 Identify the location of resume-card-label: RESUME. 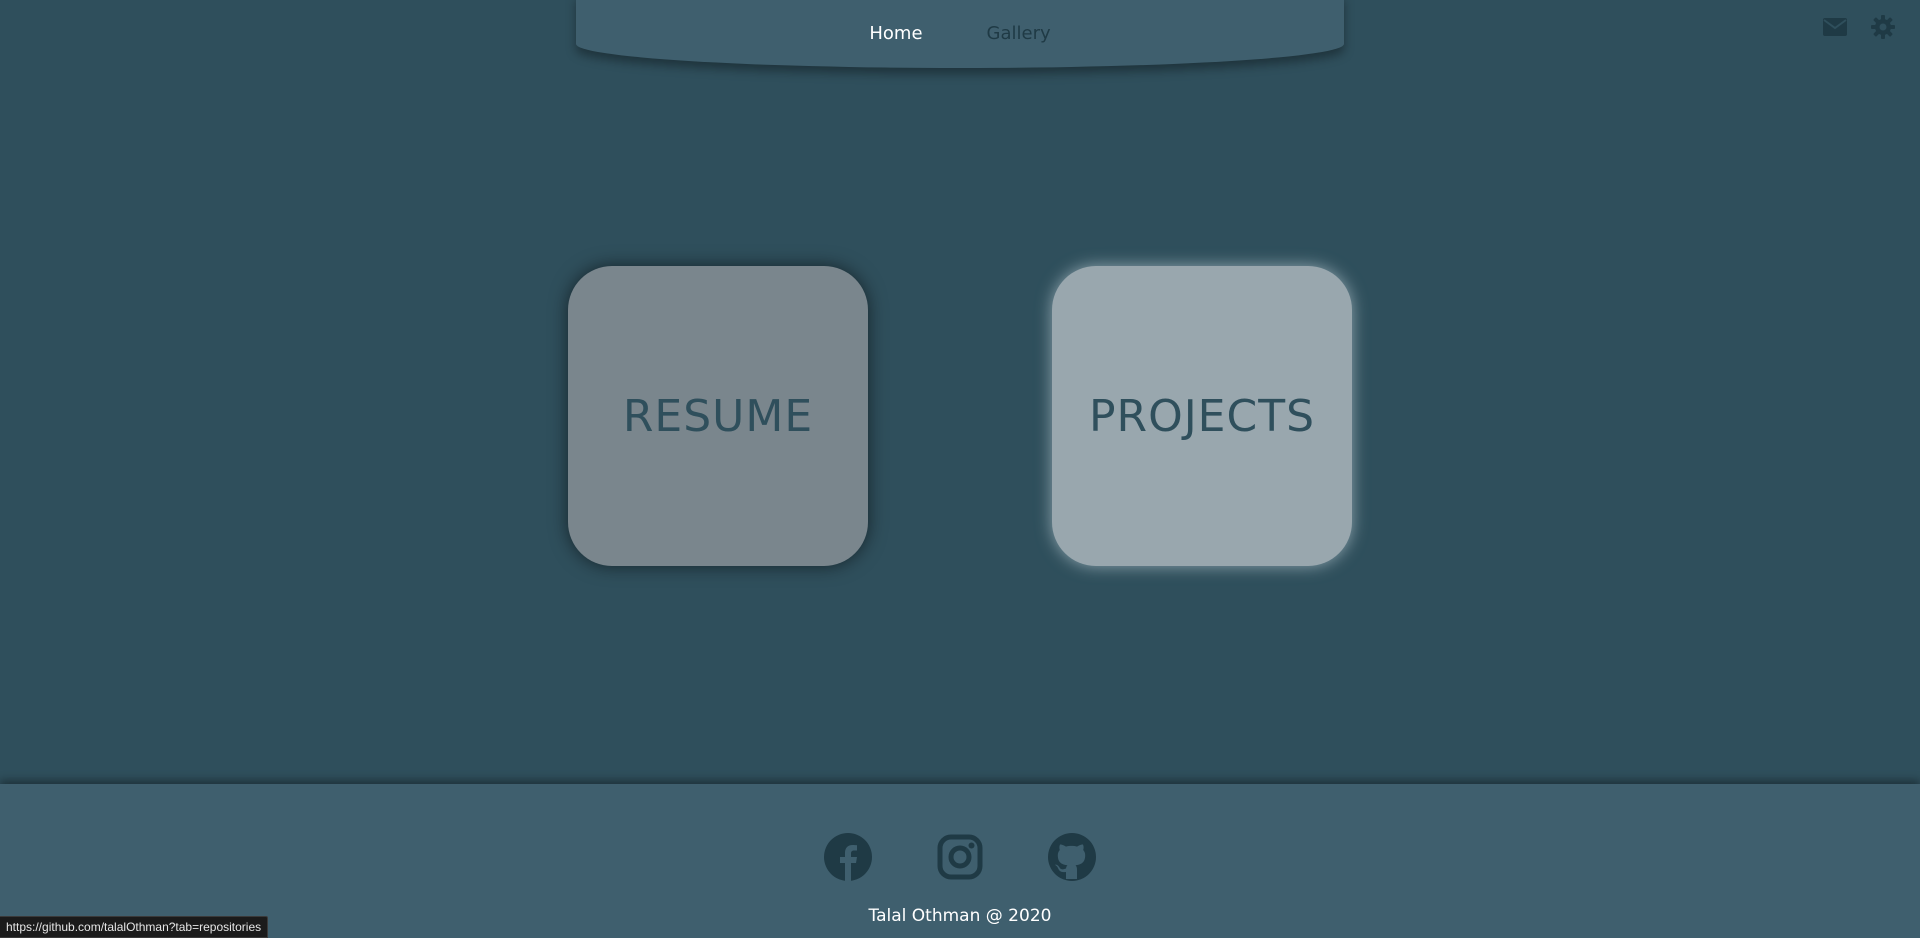
(718, 416).